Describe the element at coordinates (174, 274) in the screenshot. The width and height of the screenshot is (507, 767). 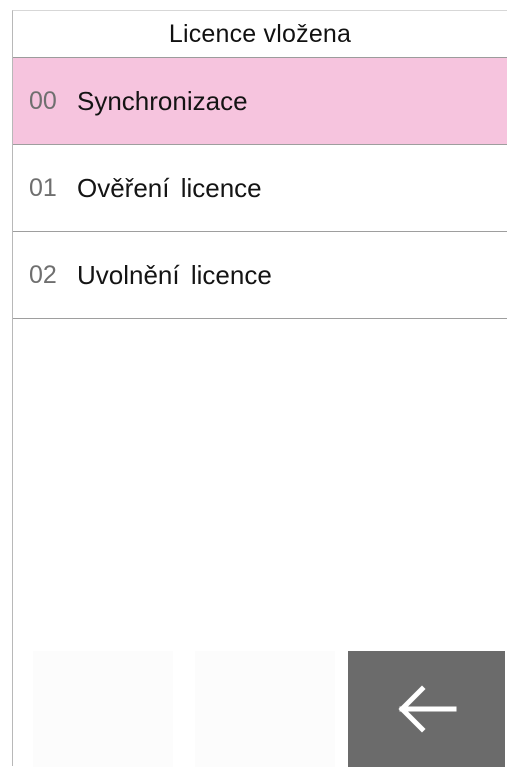
I see `menu-item-label: Uvolnění licence` at that location.